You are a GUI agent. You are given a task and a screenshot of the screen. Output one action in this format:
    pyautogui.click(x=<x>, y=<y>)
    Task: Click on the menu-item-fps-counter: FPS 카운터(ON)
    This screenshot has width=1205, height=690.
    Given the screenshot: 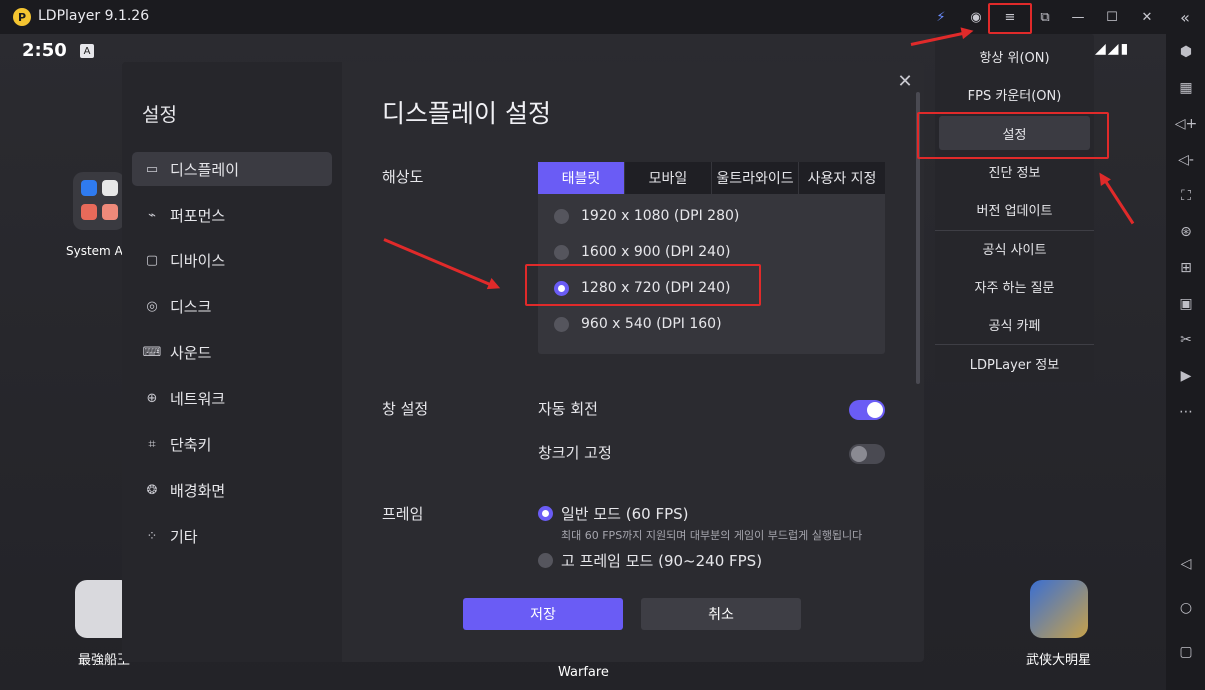 What is the action you would take?
    pyautogui.click(x=1014, y=94)
    